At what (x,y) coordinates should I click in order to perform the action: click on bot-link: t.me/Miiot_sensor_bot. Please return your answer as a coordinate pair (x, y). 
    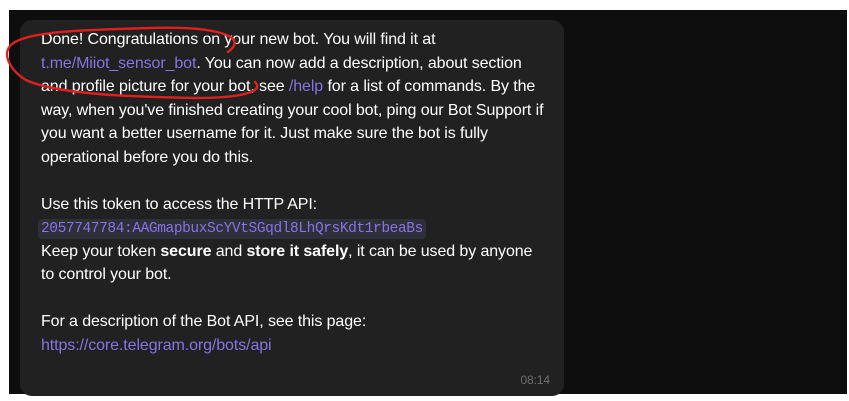
    Looking at the image, I should click on (118, 63).